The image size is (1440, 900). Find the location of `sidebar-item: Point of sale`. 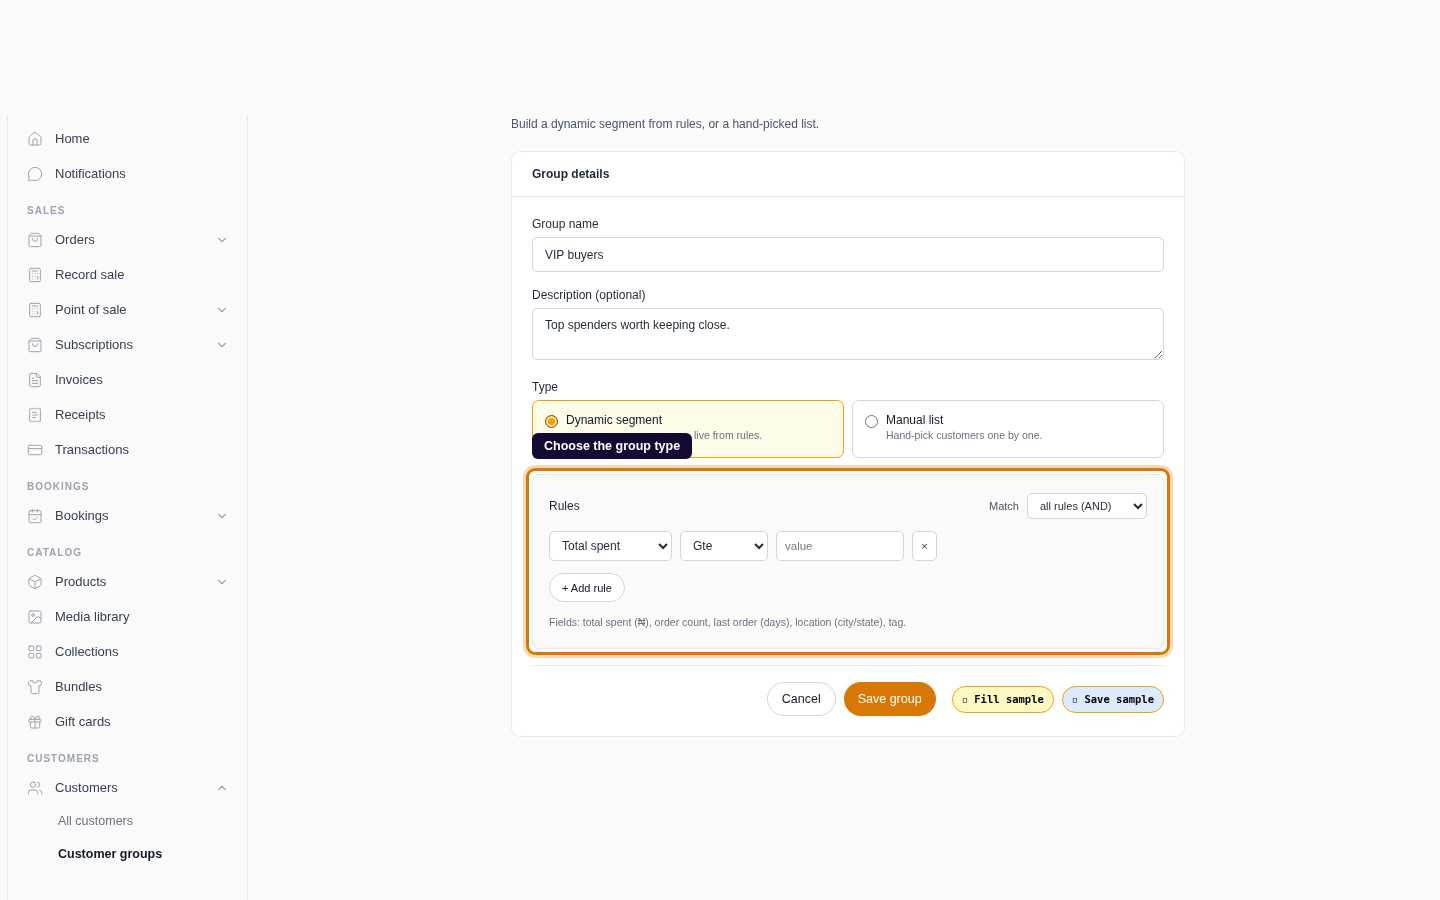

sidebar-item: Point of sale is located at coordinates (128, 309).